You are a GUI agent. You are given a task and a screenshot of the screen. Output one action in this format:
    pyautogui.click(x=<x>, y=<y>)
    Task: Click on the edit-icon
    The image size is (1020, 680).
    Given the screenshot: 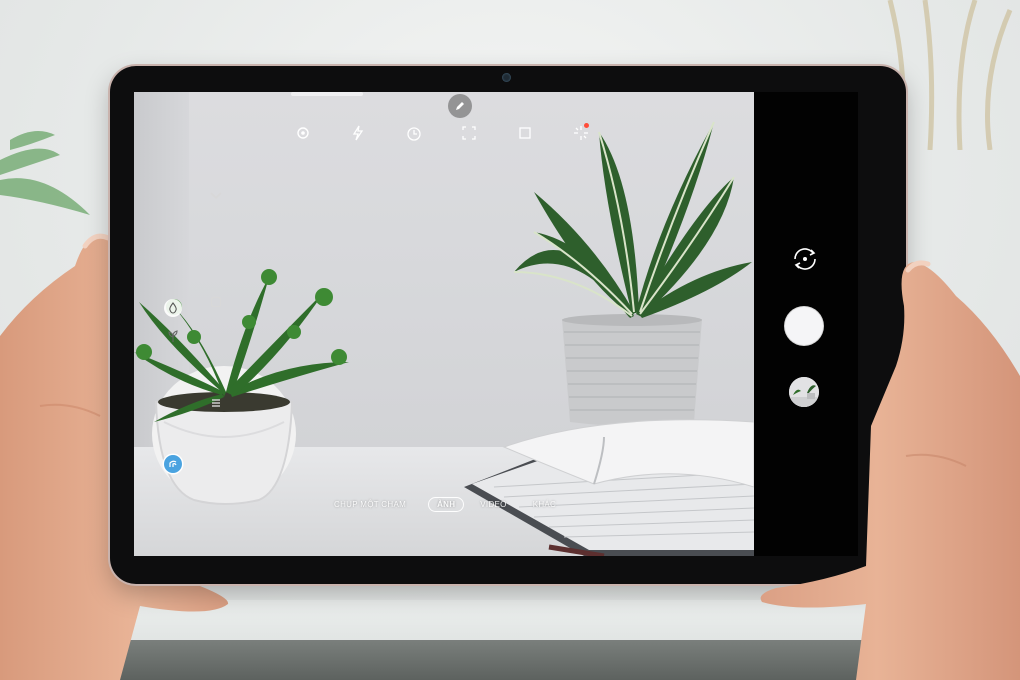 What is the action you would take?
    pyautogui.click(x=460, y=106)
    